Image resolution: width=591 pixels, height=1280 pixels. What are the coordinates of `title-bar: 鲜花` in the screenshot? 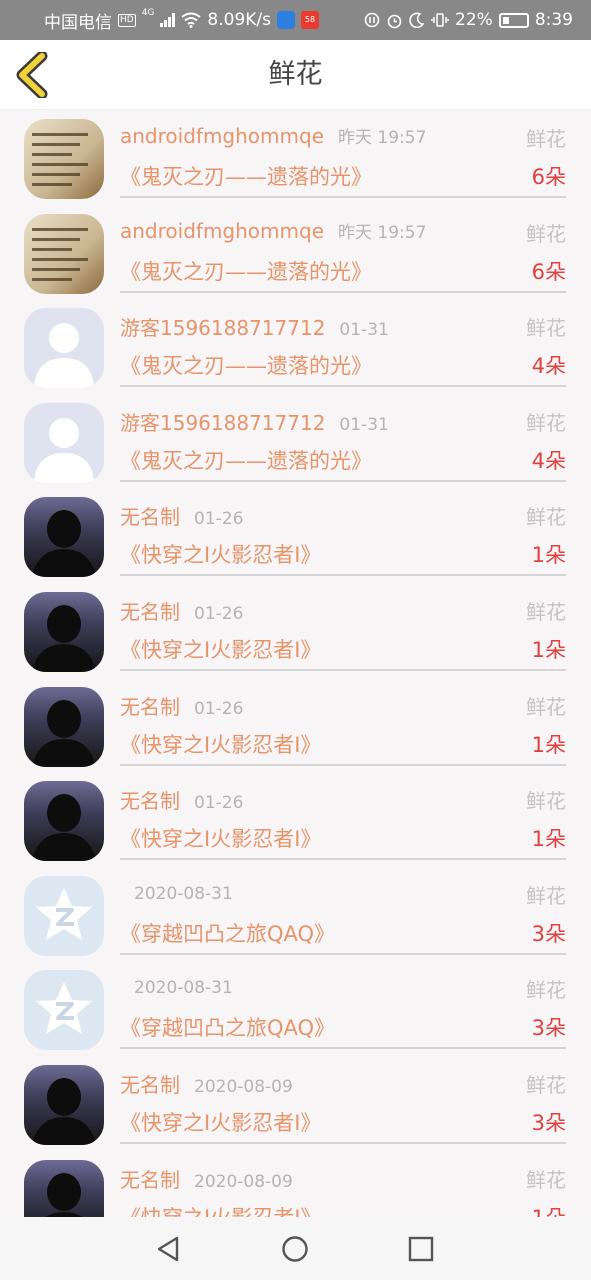 It's located at (295, 75).